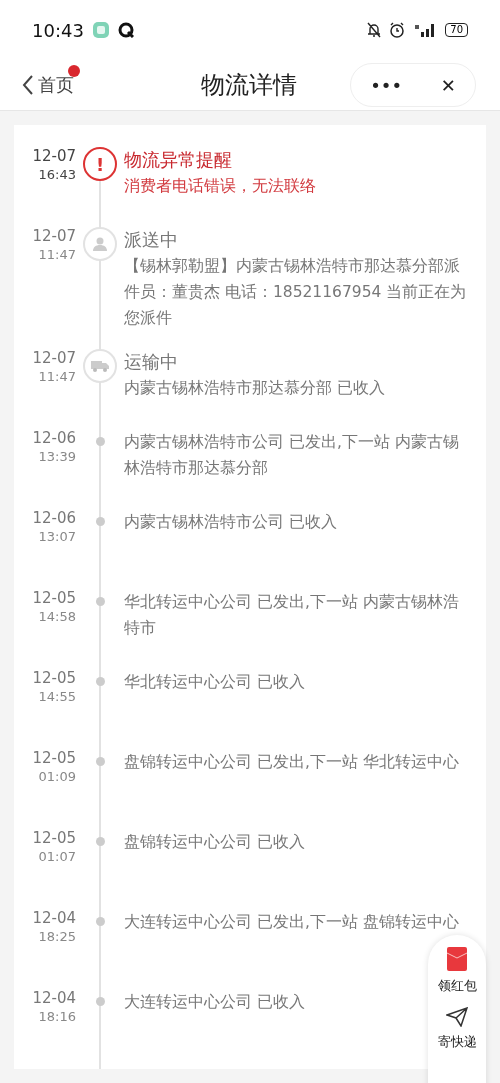 Image resolution: width=500 pixels, height=1083 pixels. Describe the element at coordinates (292, 762) in the screenshot. I see `event-description: 盘锦转运中心公司 已发出,下一站 华北转运中心` at that location.